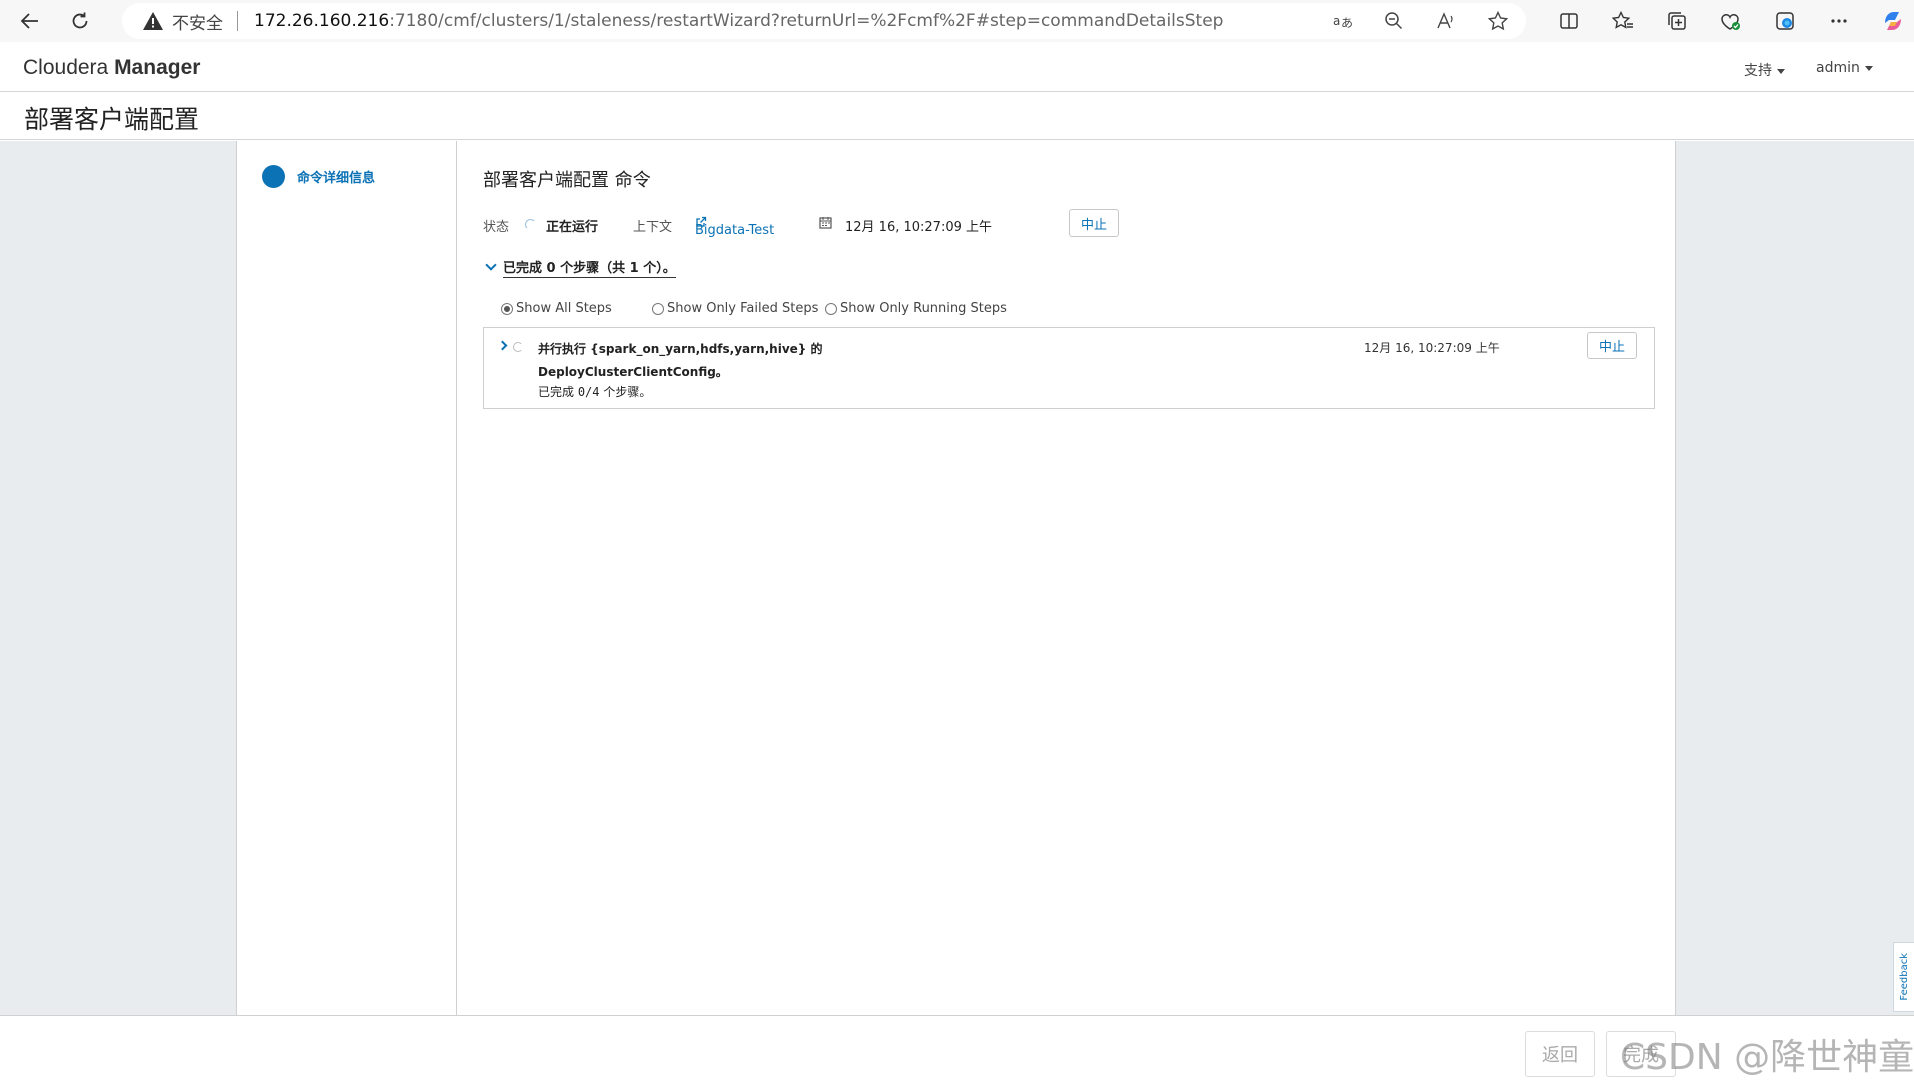 The width and height of the screenshot is (1914, 1087). Describe the element at coordinates (1560, 1054) in the screenshot. I see `back-button: 返回` at that location.